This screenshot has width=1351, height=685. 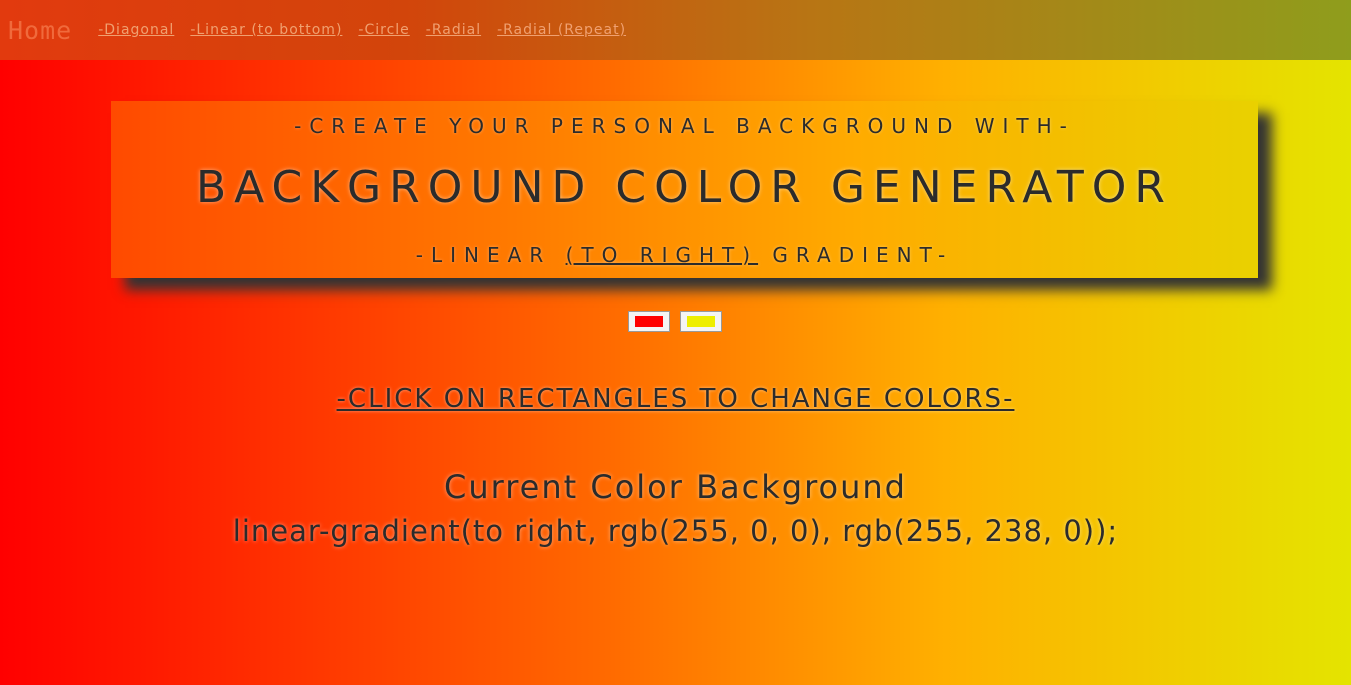 I want to click on header-subtitle: -LINEAR (TO RIGHT) GRADIENT-, so click(x=684, y=255).